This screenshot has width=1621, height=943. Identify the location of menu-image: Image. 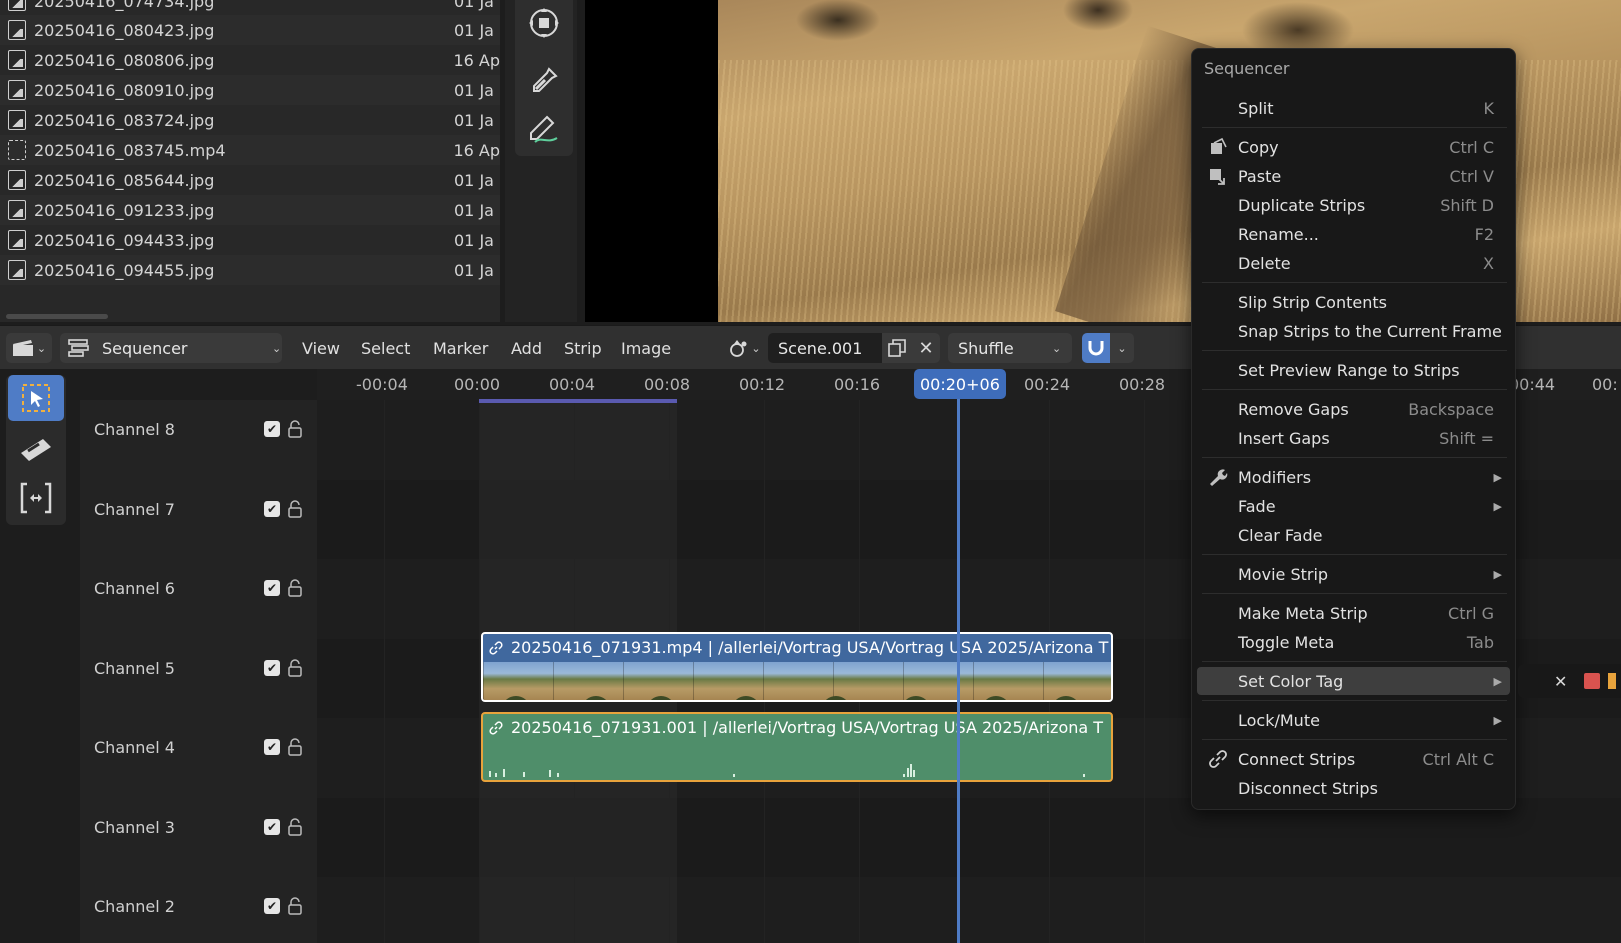
(646, 348).